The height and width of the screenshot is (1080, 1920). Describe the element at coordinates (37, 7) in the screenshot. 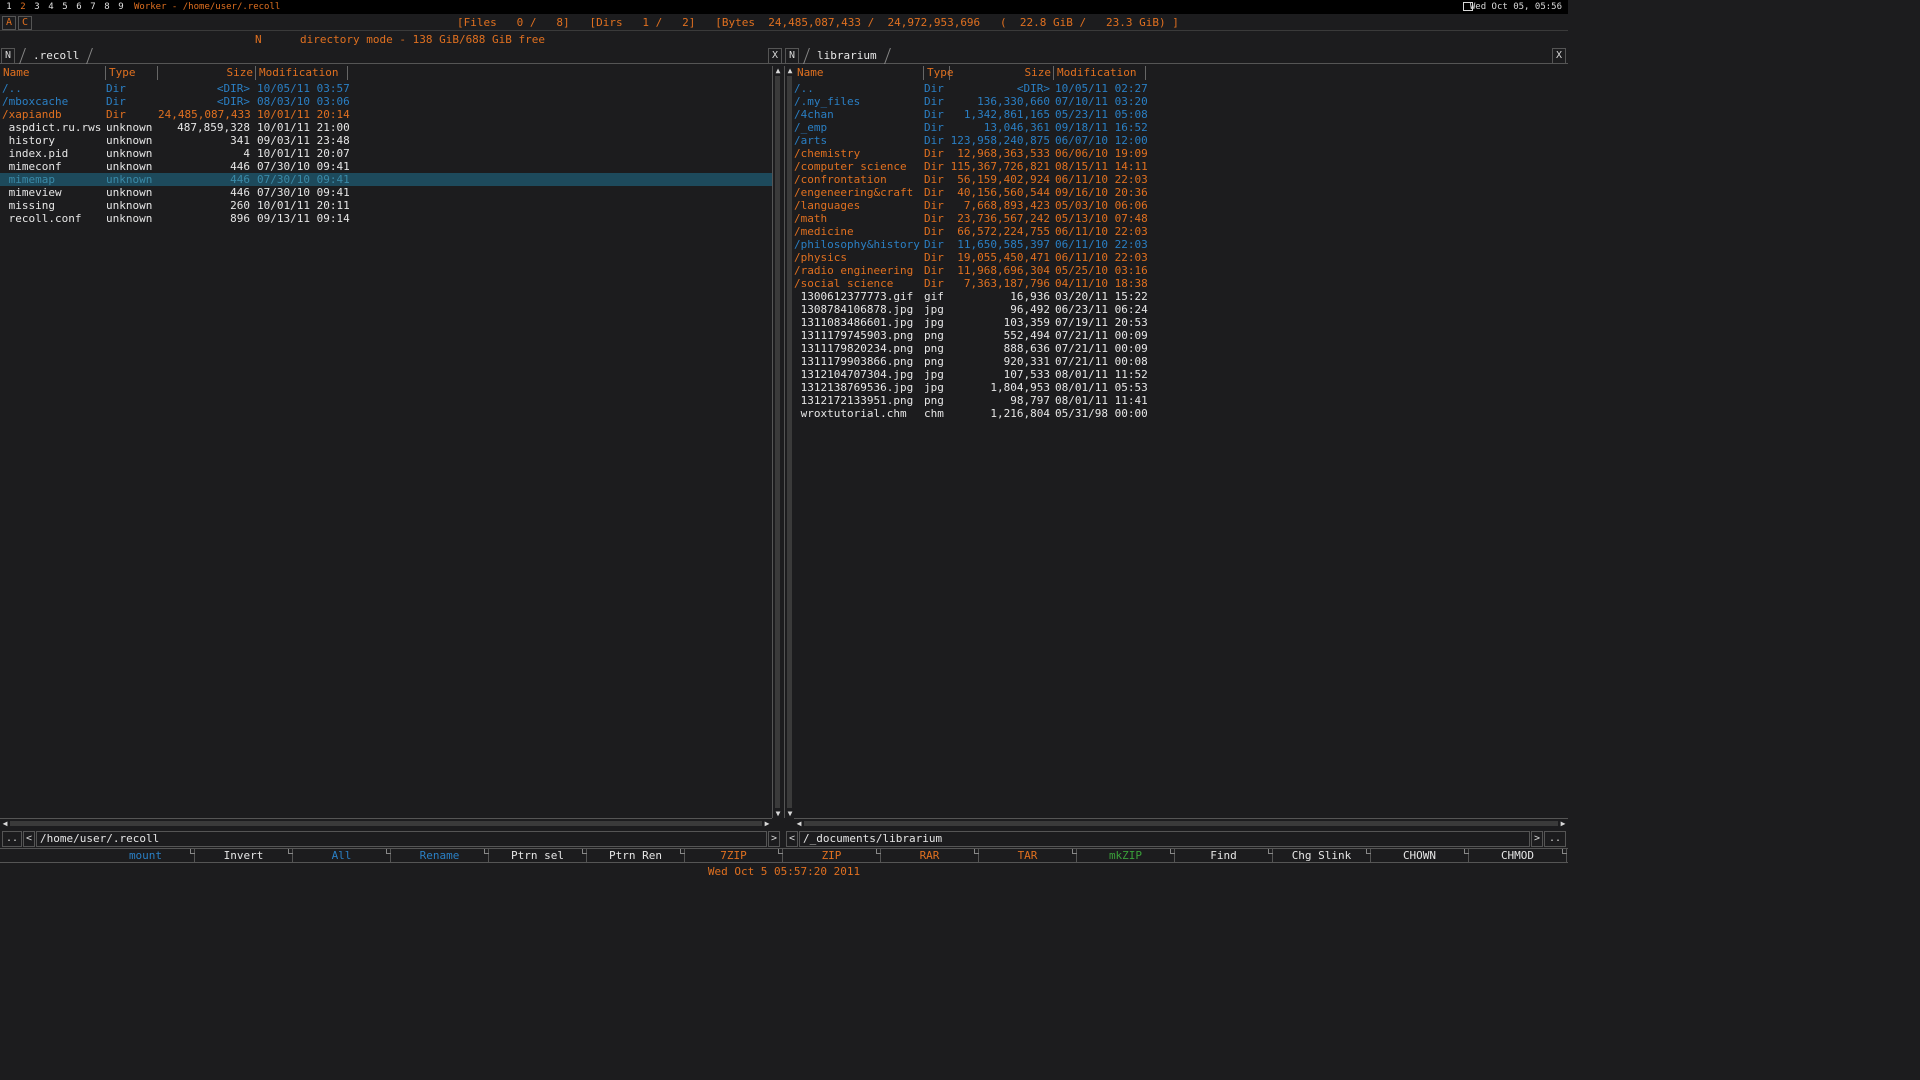

I see `workspace-3: 3` at that location.